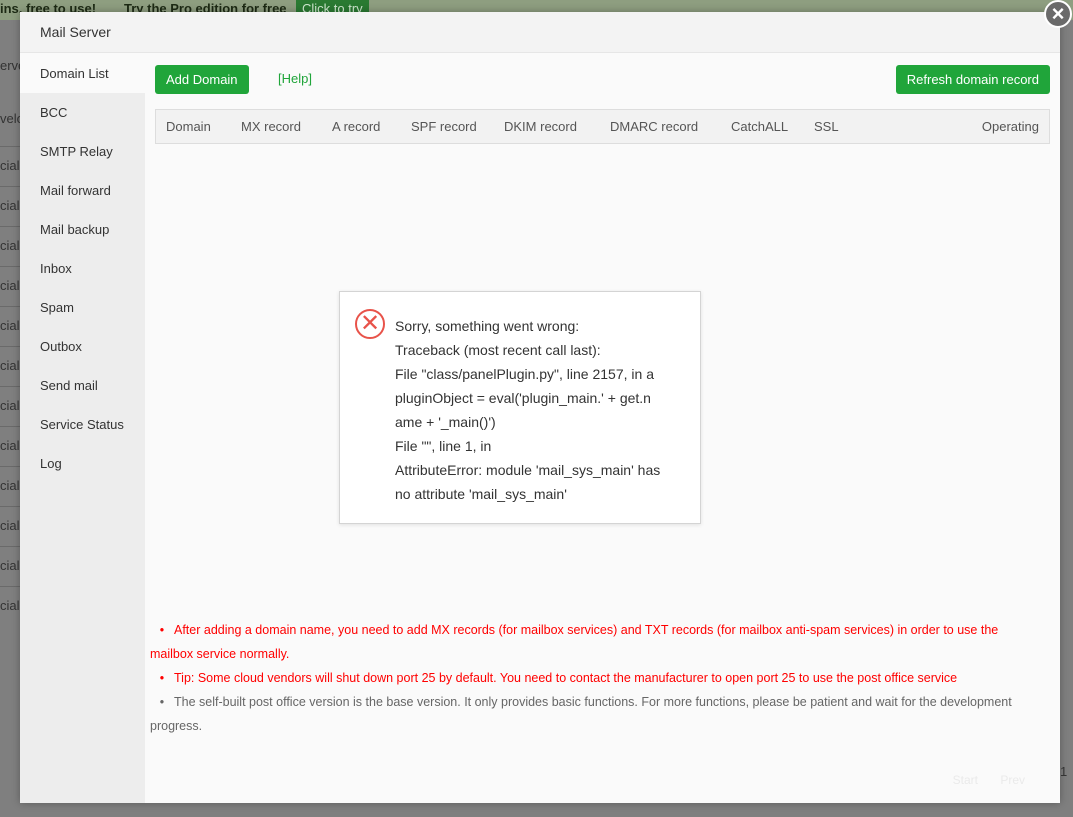  What do you see at coordinates (445, 422) in the screenshot?
I see `error-line: ame + '_main()')` at bounding box center [445, 422].